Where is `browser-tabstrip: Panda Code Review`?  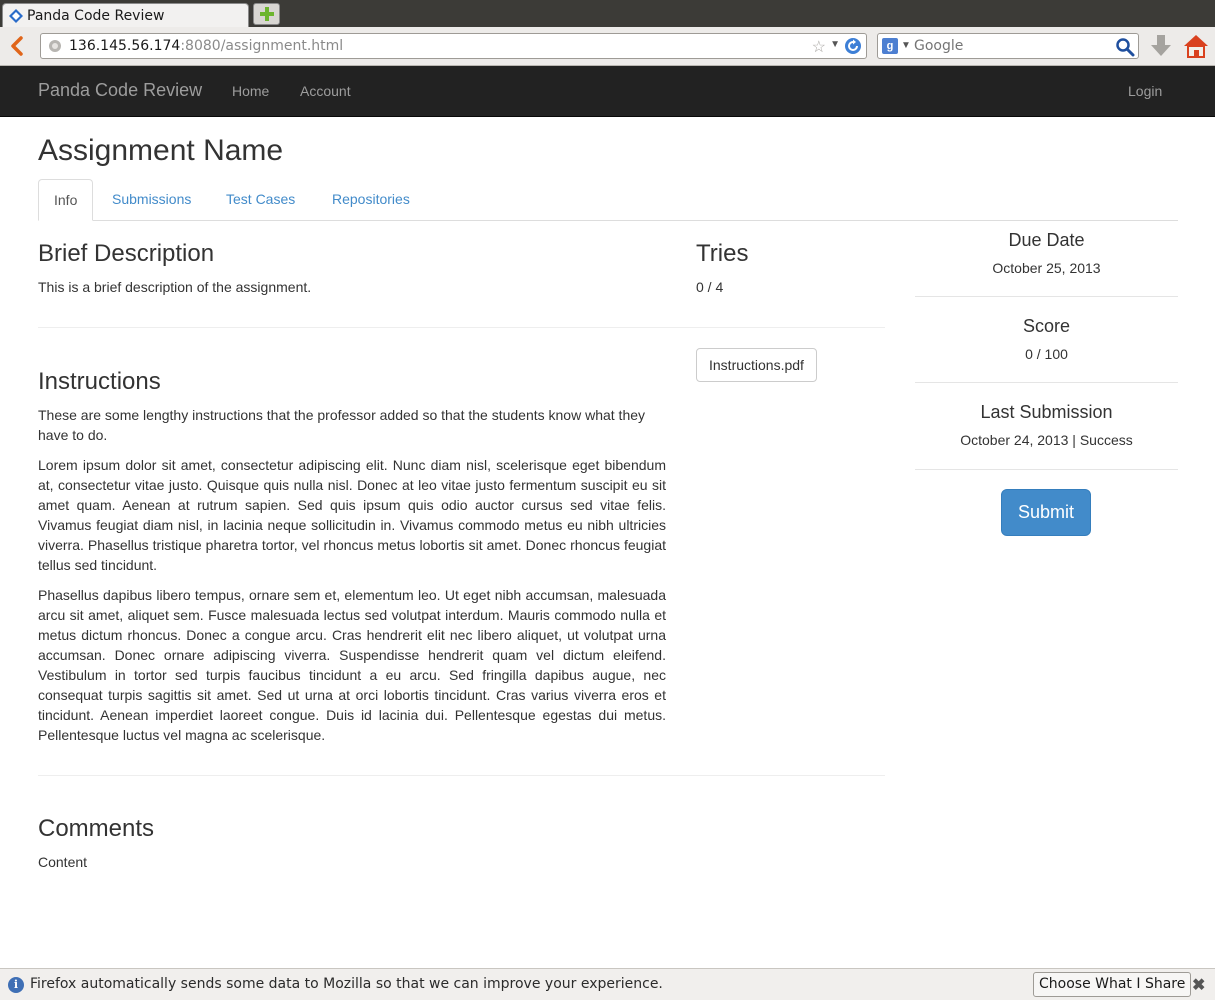 browser-tabstrip: Panda Code Review is located at coordinates (607, 14).